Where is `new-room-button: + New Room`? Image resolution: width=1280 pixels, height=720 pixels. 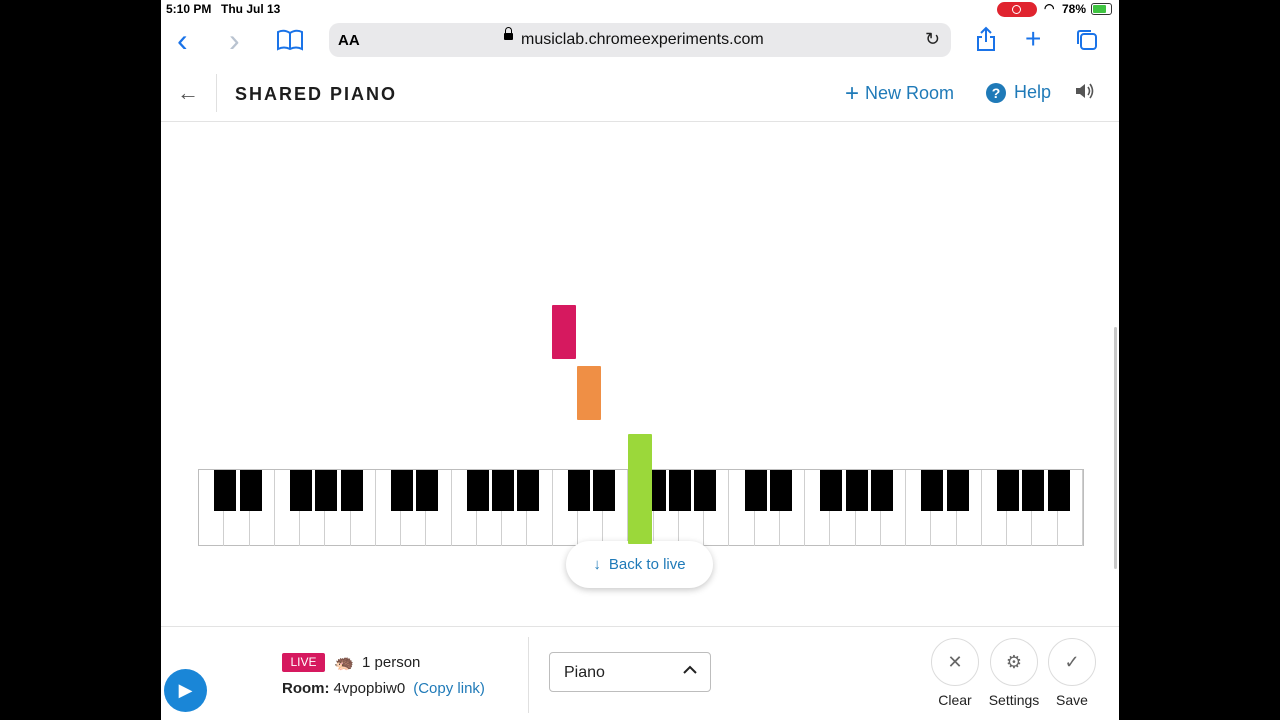
new-room-button: + New Room is located at coordinates (899, 94).